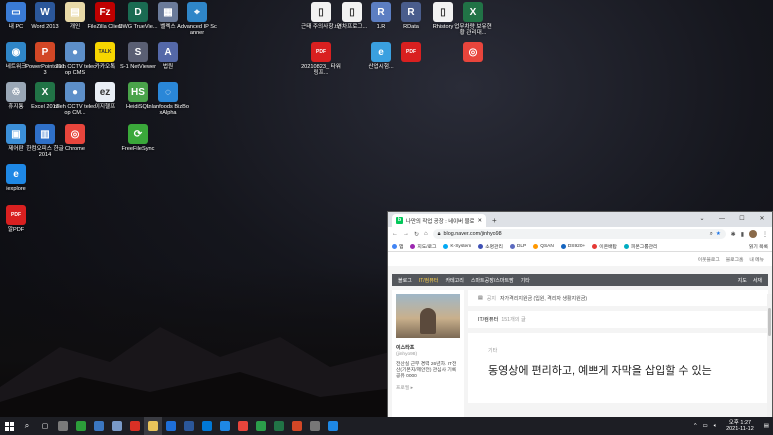 The height and width of the screenshot is (435, 773). Describe the element at coordinates (494, 247) in the screenshot. I see `bookmark-label: 소명관리` at that location.